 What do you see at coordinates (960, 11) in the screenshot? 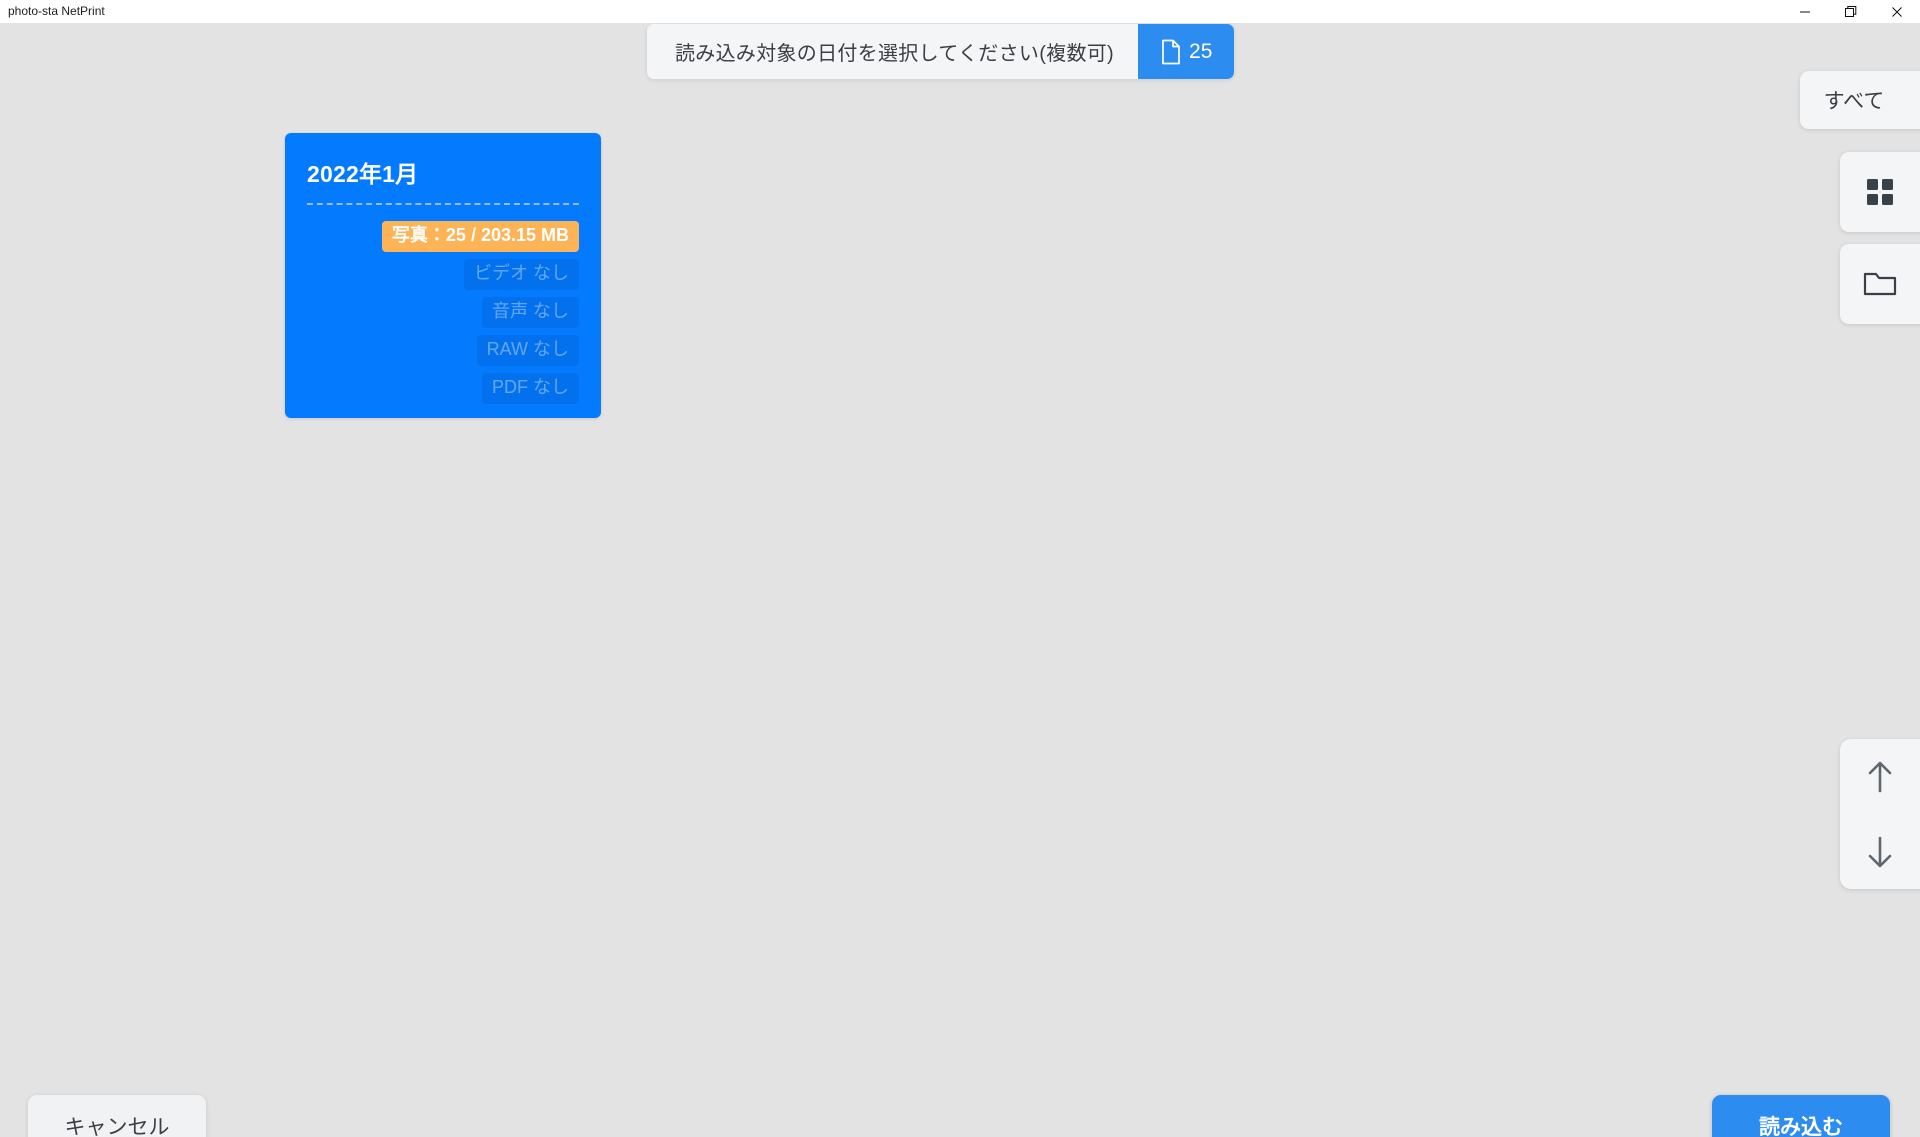
I see `window-titlebar: photo-sta NetPrint` at bounding box center [960, 11].